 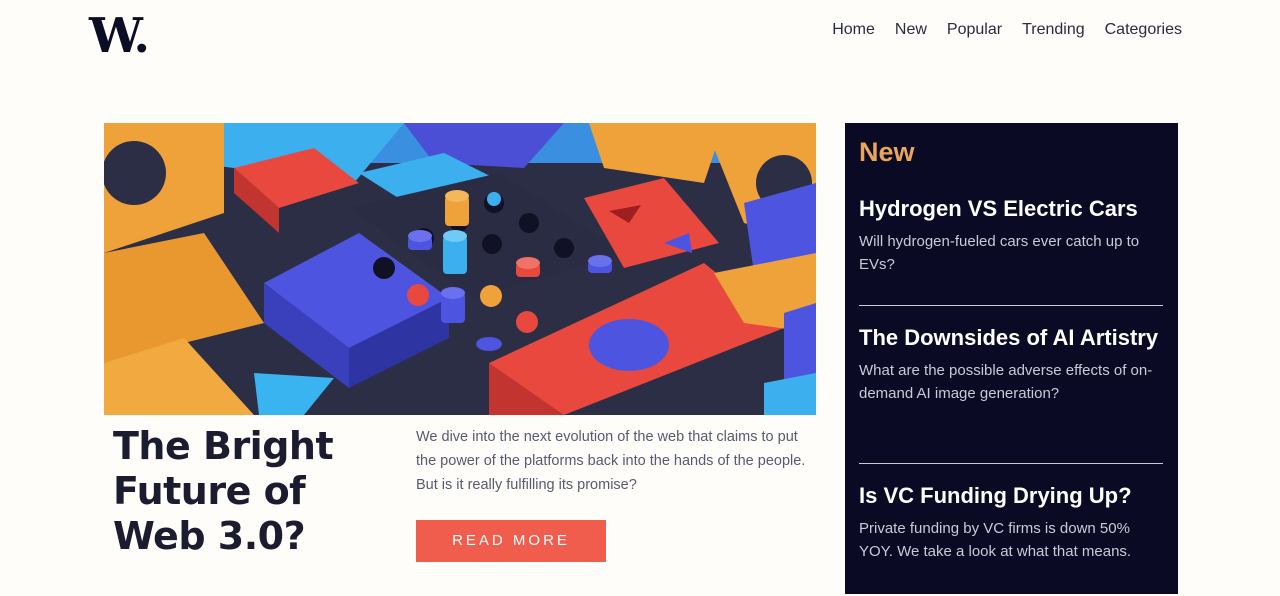 I want to click on main-nav: Home New Popular Trending Categories, so click(x=1007, y=30).